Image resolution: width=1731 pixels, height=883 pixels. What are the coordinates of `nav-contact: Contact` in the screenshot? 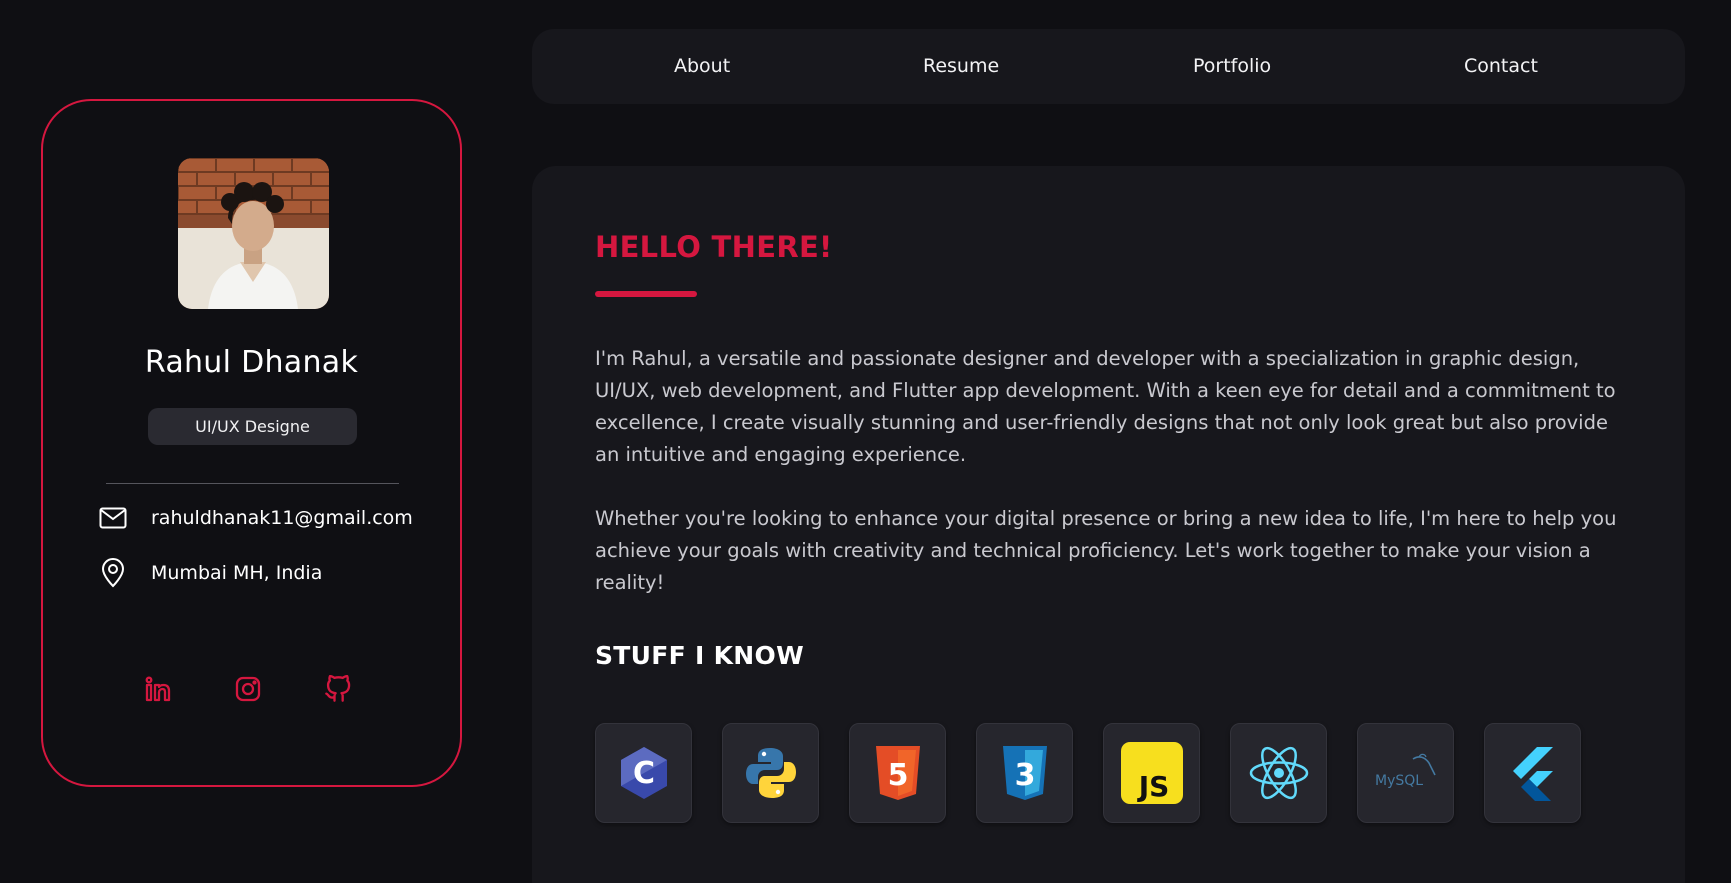 It's located at (1501, 66).